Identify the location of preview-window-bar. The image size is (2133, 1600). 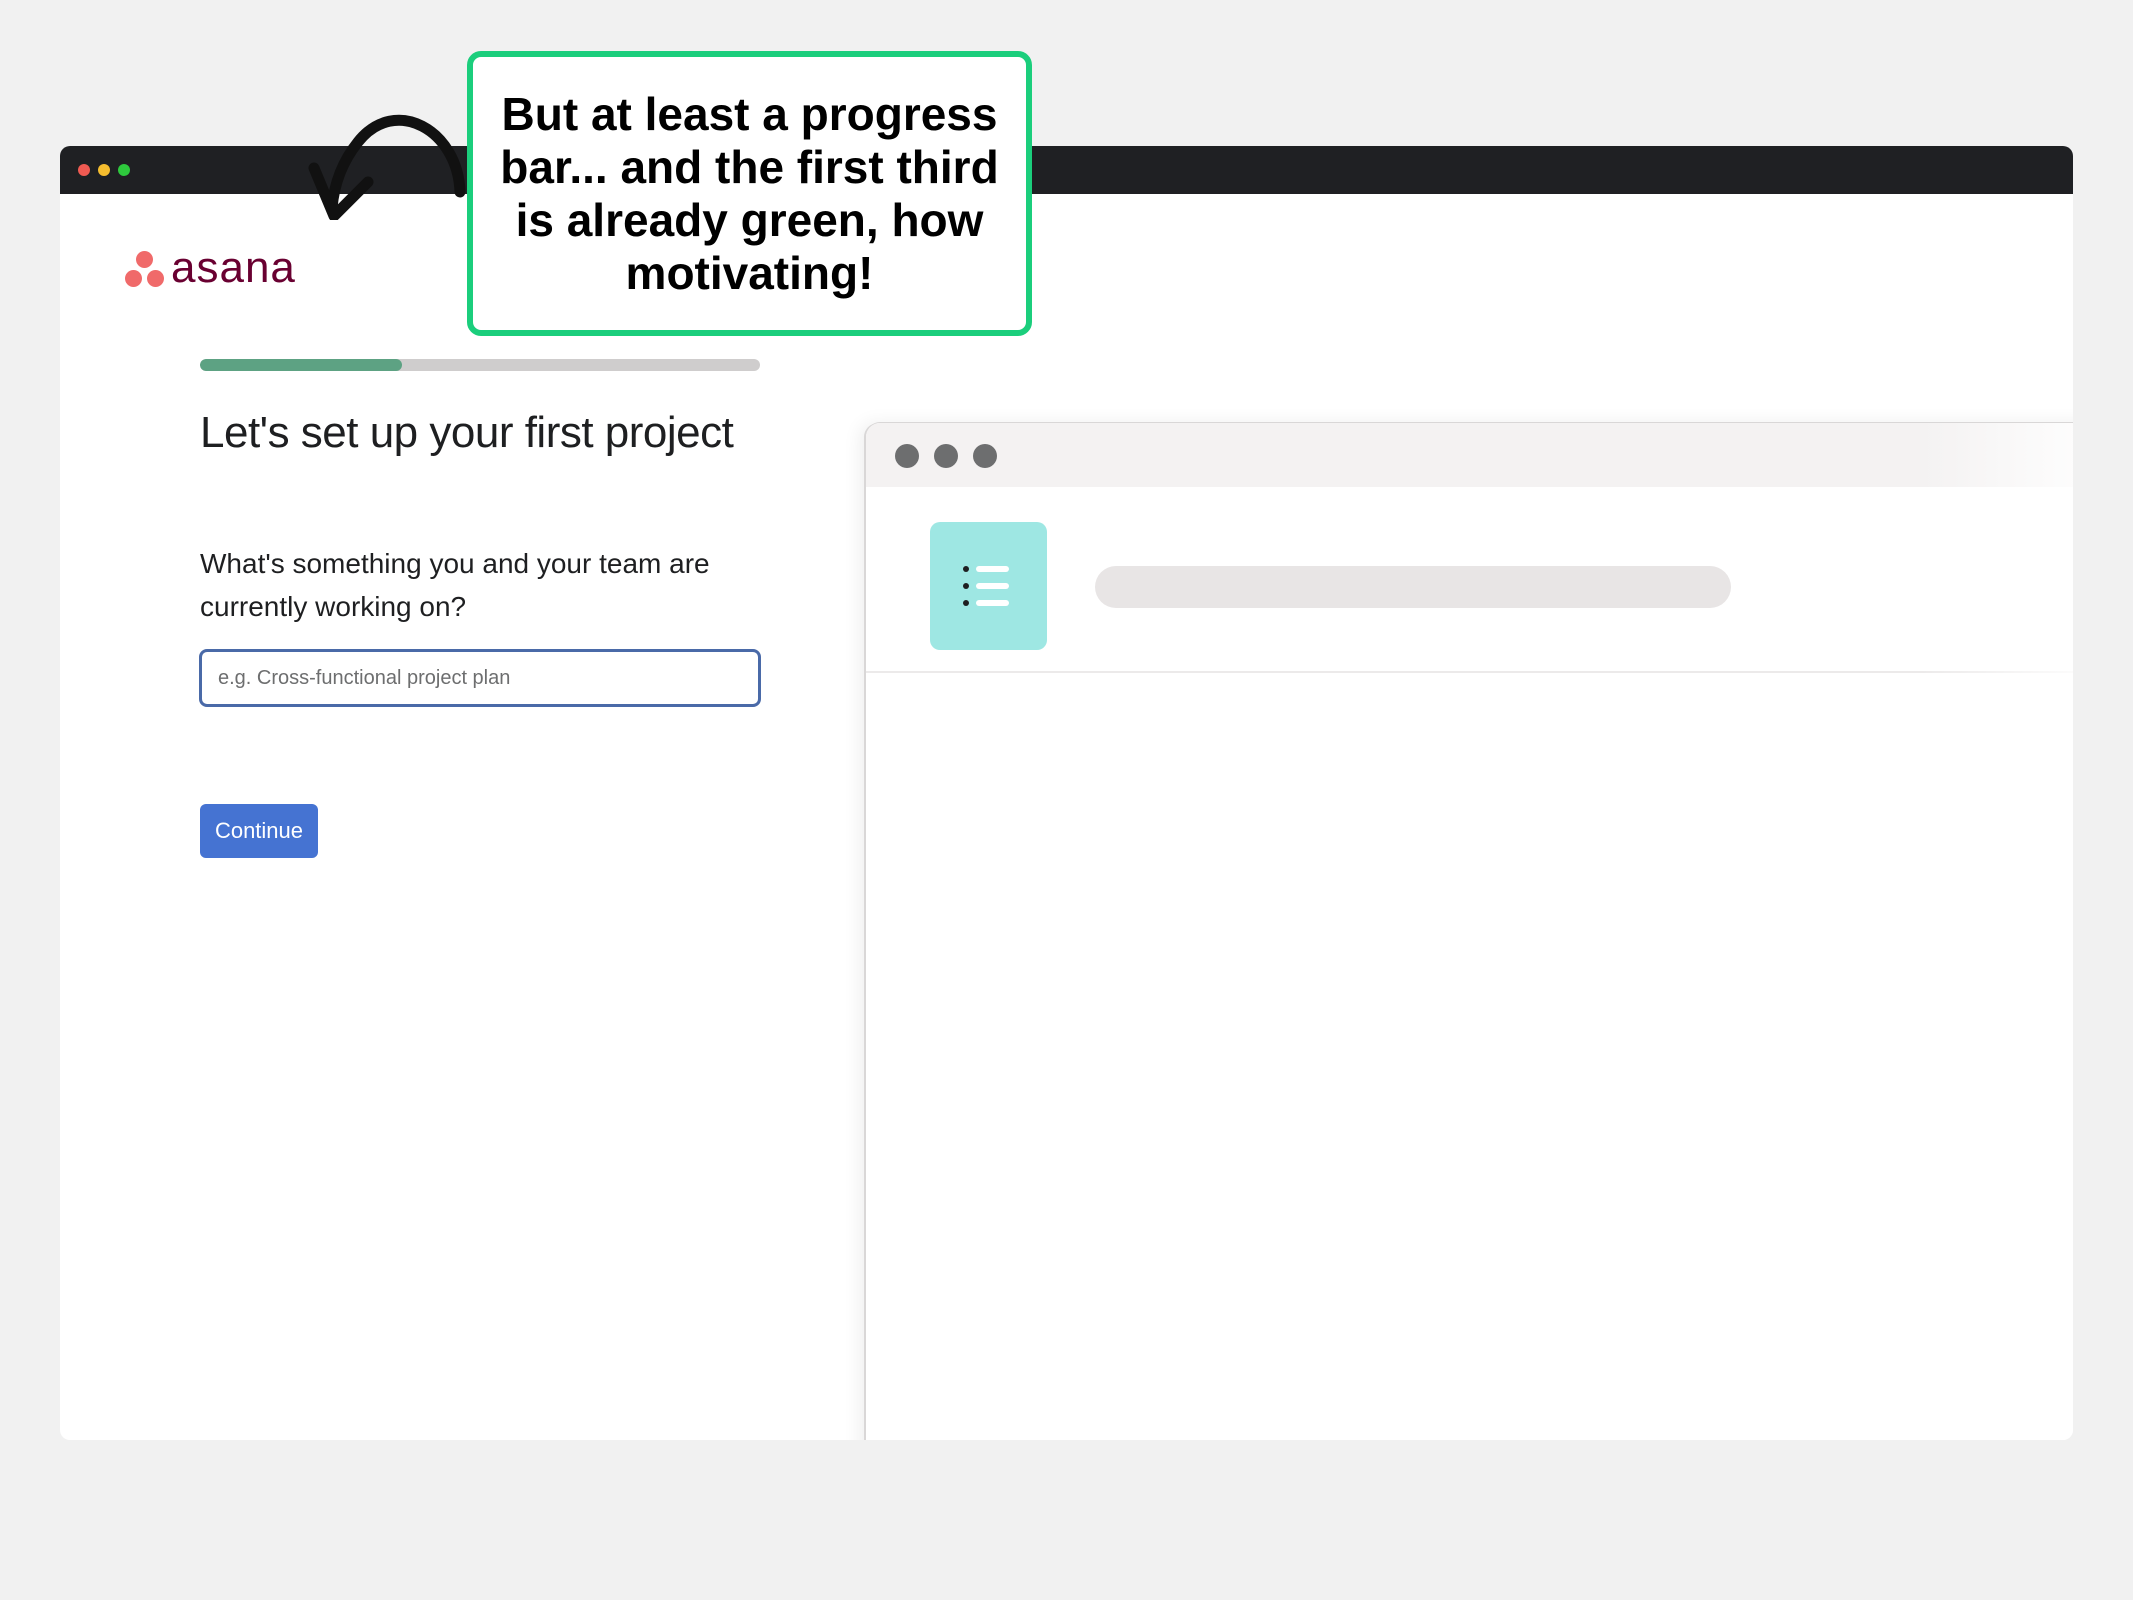
(1469, 455).